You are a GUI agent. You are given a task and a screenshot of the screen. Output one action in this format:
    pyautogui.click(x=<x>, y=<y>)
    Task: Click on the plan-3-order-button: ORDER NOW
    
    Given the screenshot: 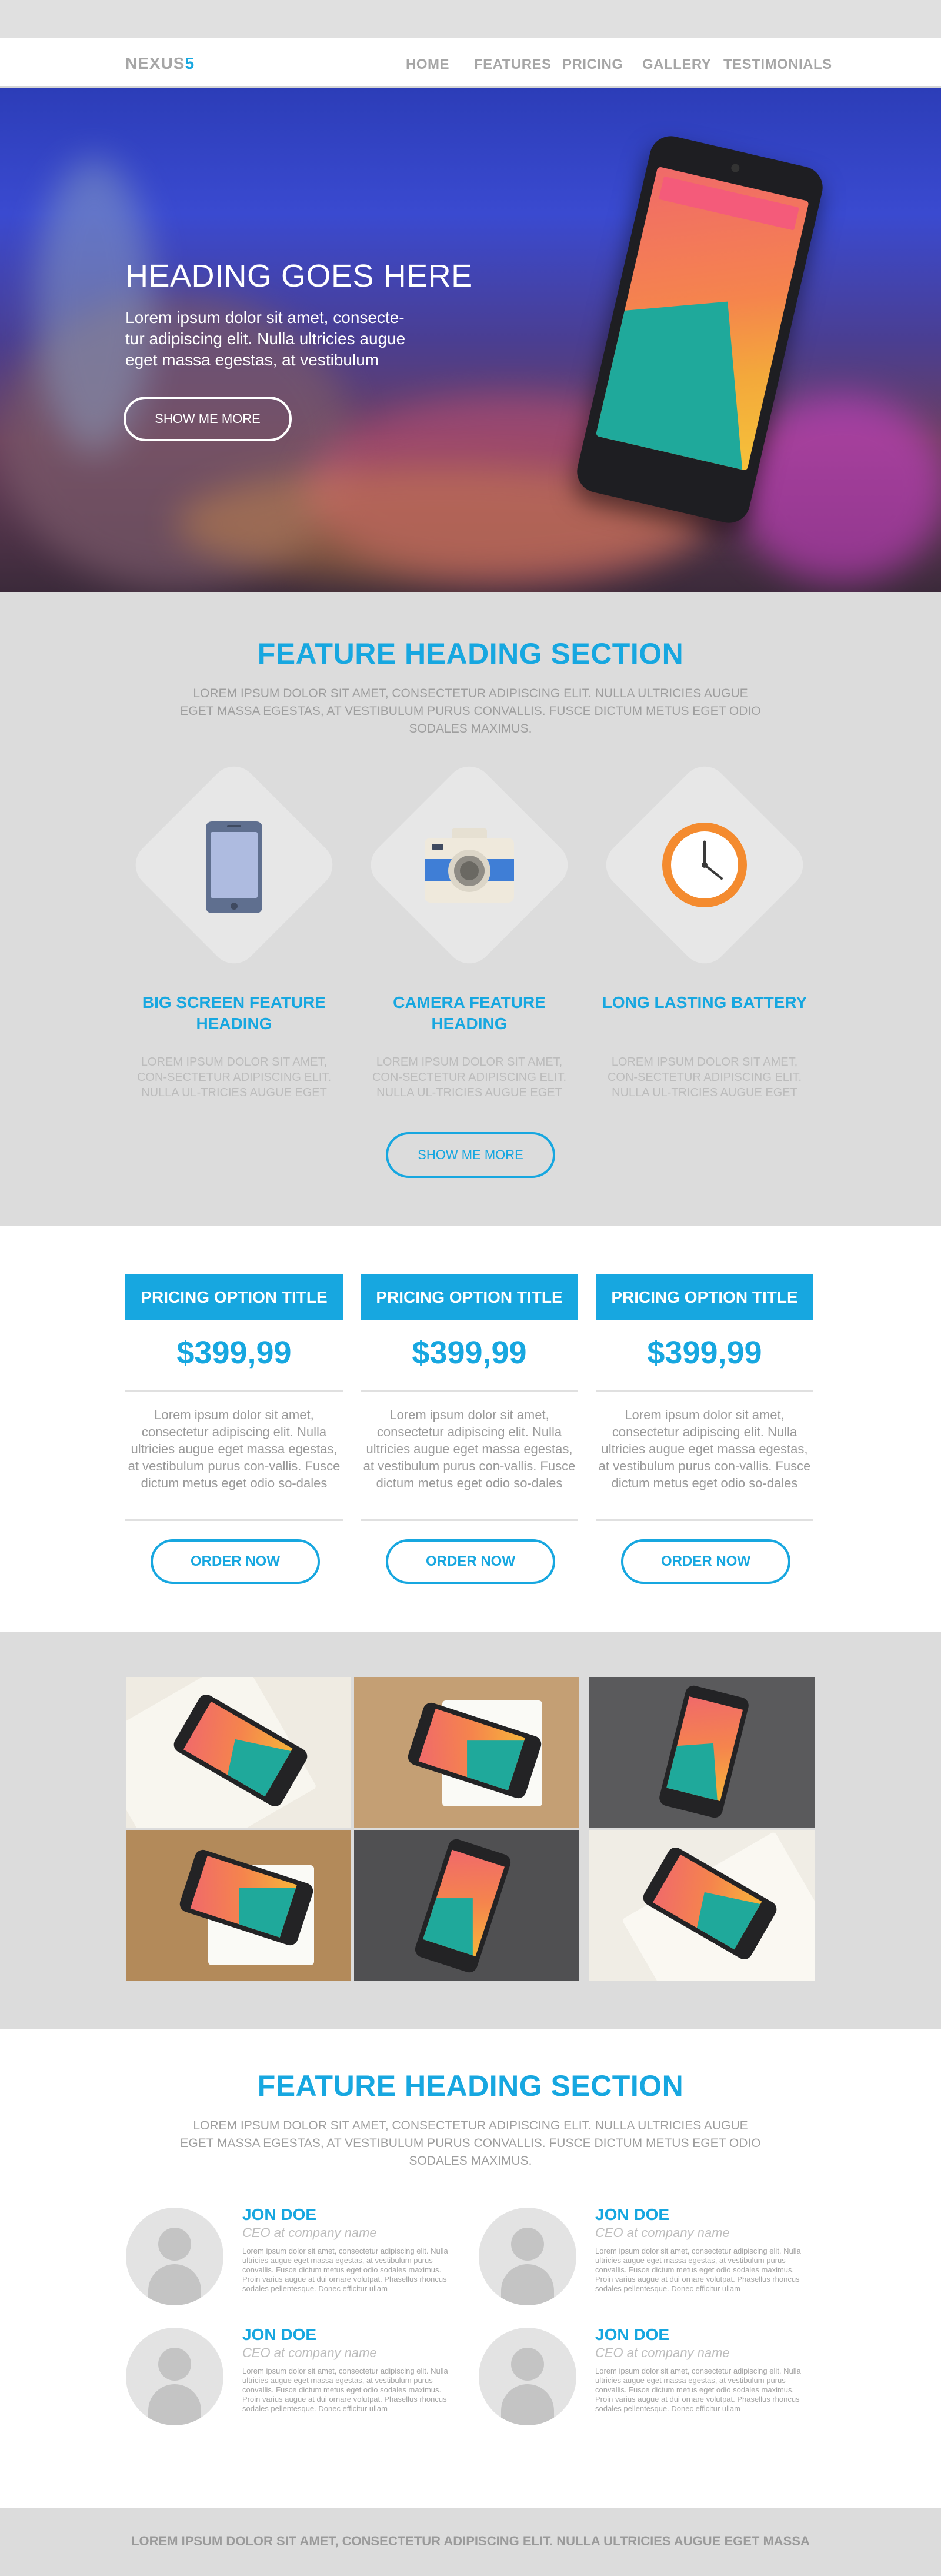 What is the action you would take?
    pyautogui.click(x=705, y=1561)
    